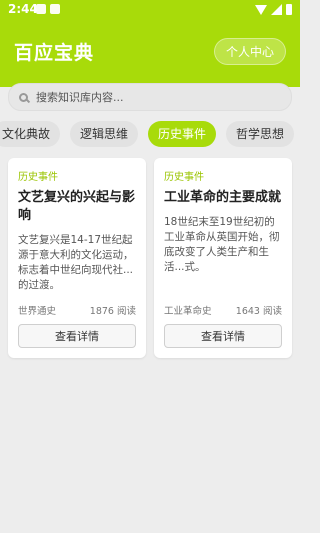 Image resolution: width=320 pixels, height=533 pixels. I want to click on card-source: 工业革命史, so click(188, 311).